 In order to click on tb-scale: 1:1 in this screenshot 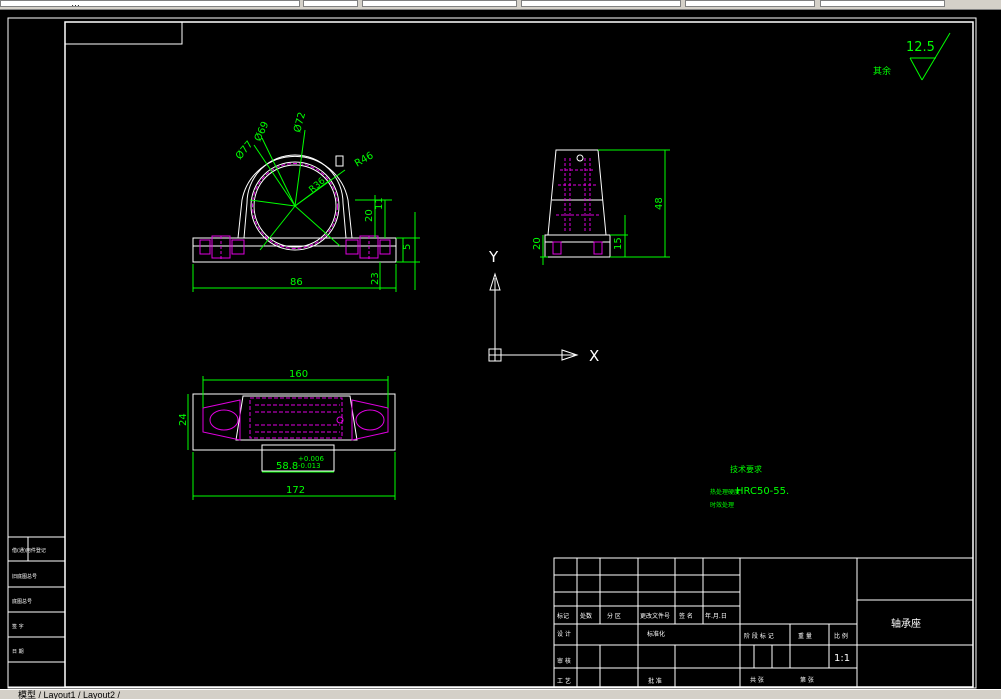, I will do `click(842, 658)`.